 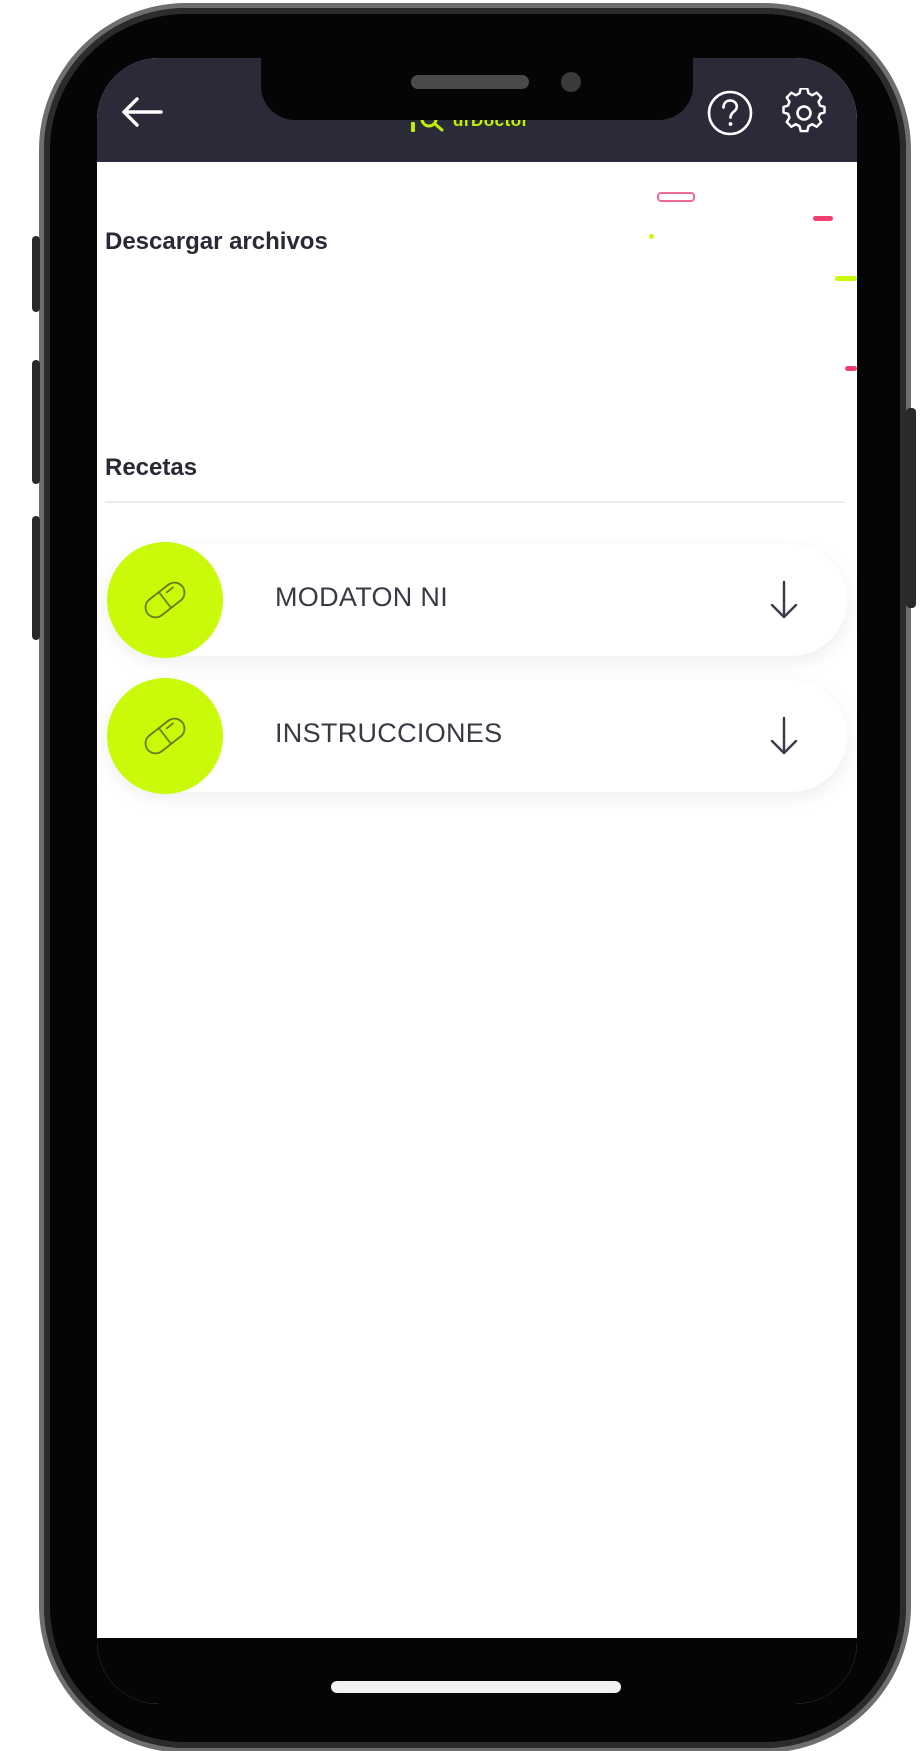 What do you see at coordinates (477, 1671) in the screenshot?
I see `bottom-bar` at bounding box center [477, 1671].